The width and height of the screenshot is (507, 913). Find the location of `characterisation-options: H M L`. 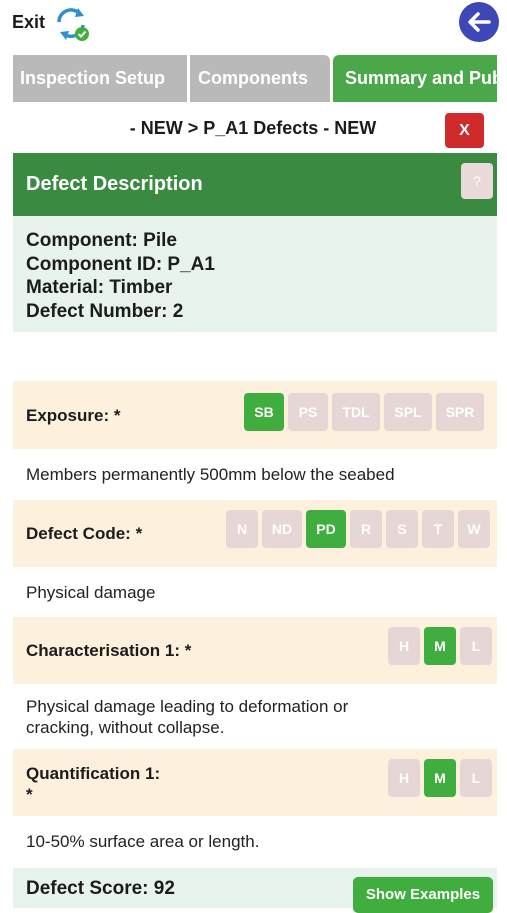

characterisation-options: H M L is located at coordinates (440, 646).